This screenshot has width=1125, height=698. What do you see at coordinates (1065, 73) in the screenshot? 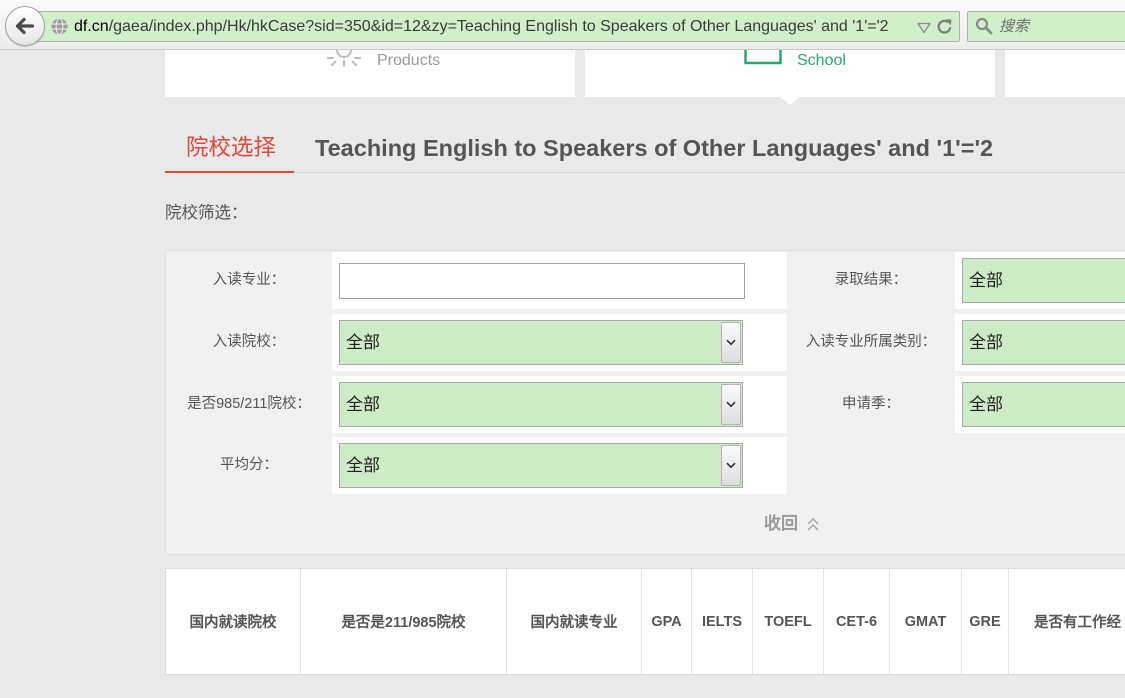
I see `nav-card` at bounding box center [1065, 73].